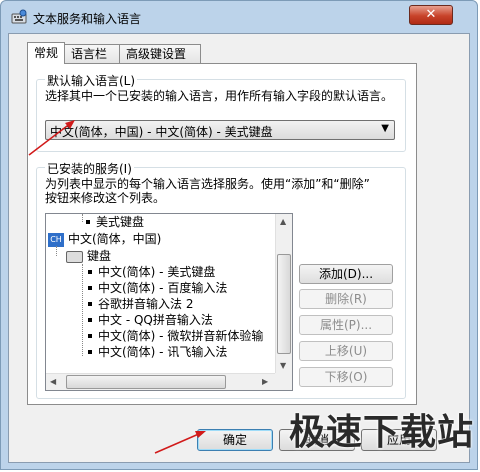  I want to click on move-up-button: 上移(U), so click(346, 351).